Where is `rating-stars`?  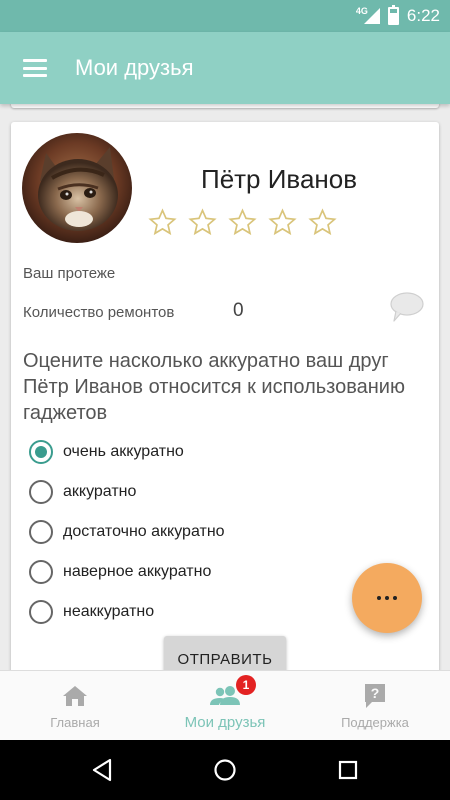 rating-stars is located at coordinates (242, 222).